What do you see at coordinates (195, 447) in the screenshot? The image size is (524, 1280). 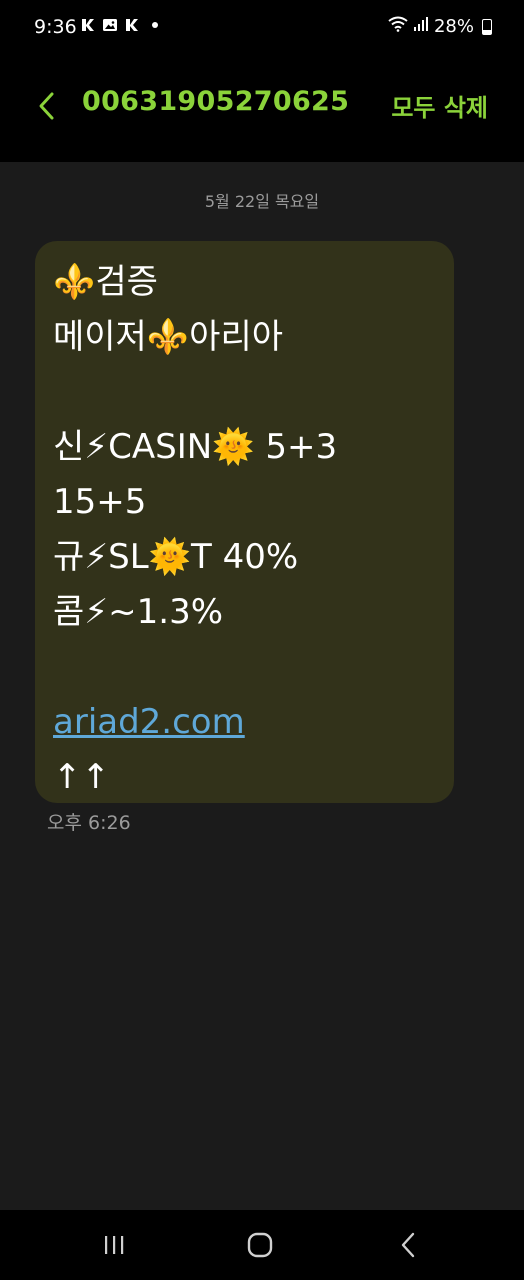 I see `message-line: 신⚡CASIN🌞 5+3` at bounding box center [195, 447].